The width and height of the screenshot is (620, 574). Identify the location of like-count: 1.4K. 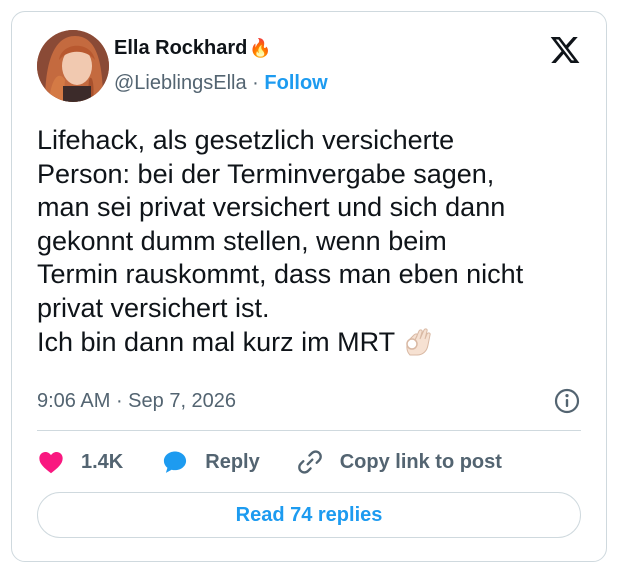
(102, 461).